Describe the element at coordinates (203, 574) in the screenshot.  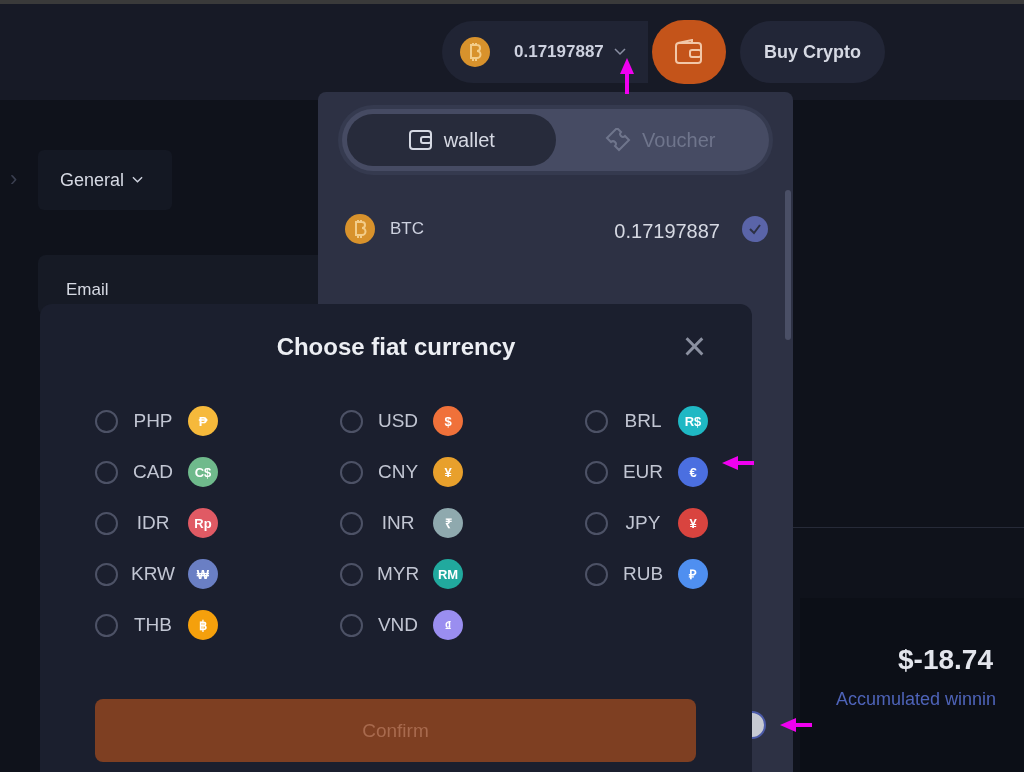
I see `currency-symbol: ₩` at that location.